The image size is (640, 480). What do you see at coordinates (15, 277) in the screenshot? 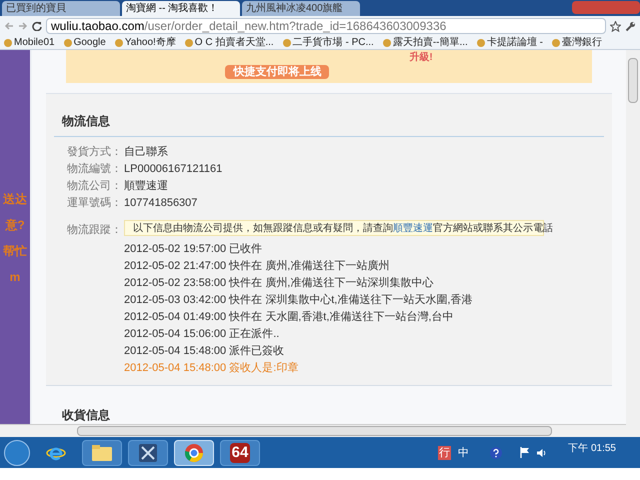
I see `banner-text: m` at bounding box center [15, 277].